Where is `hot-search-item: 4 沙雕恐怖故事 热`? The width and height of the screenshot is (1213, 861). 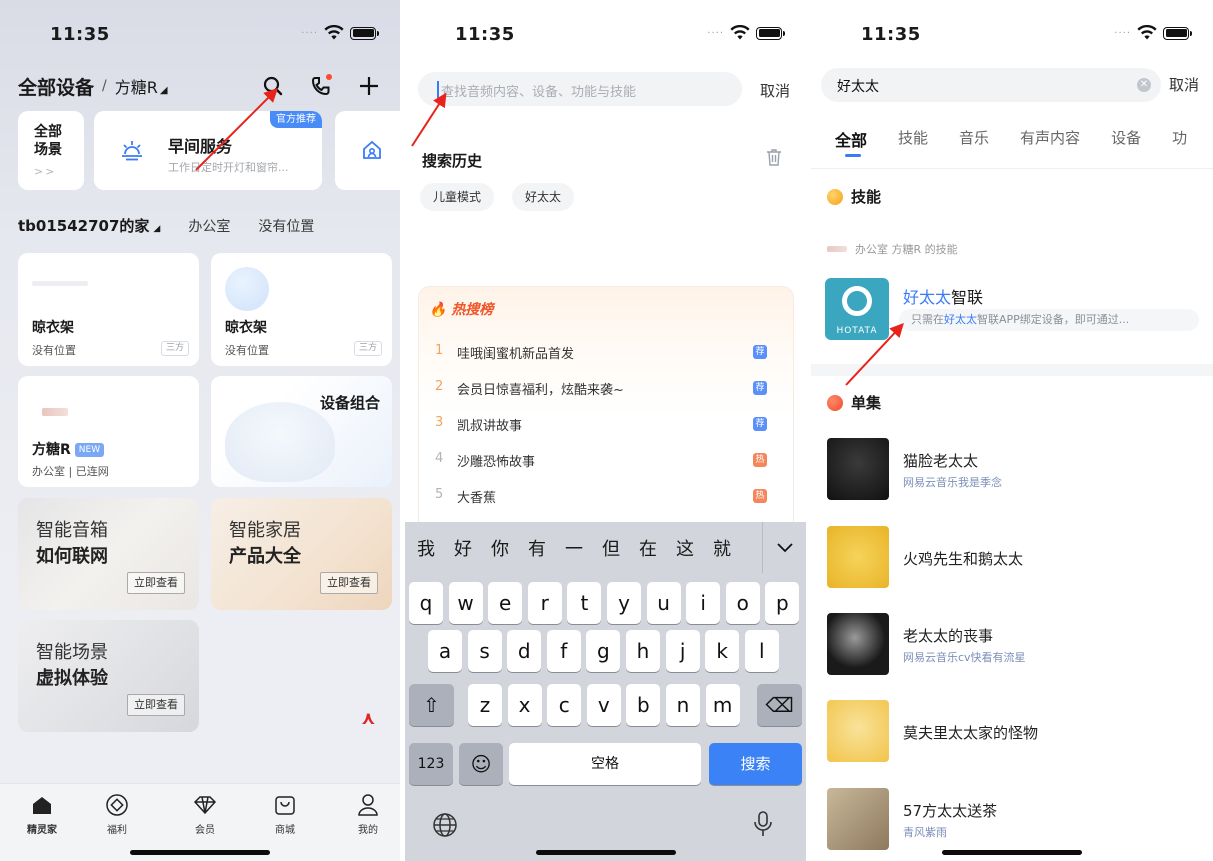 hot-search-item: 4 沙雕恐怖故事 热 is located at coordinates (601, 461).